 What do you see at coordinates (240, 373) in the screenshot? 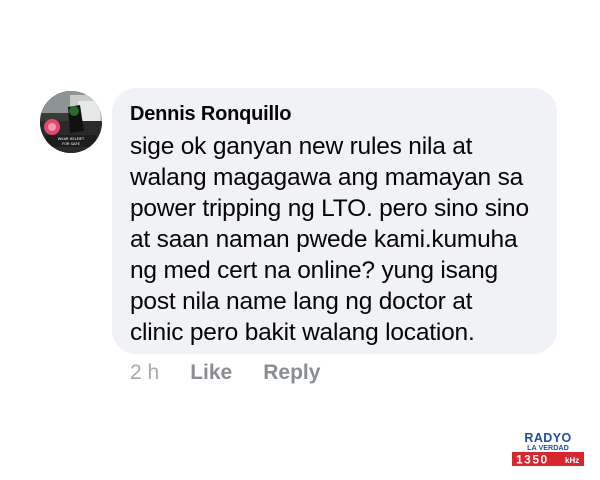
I see `comment-actions: 2 h Like Reply` at bounding box center [240, 373].